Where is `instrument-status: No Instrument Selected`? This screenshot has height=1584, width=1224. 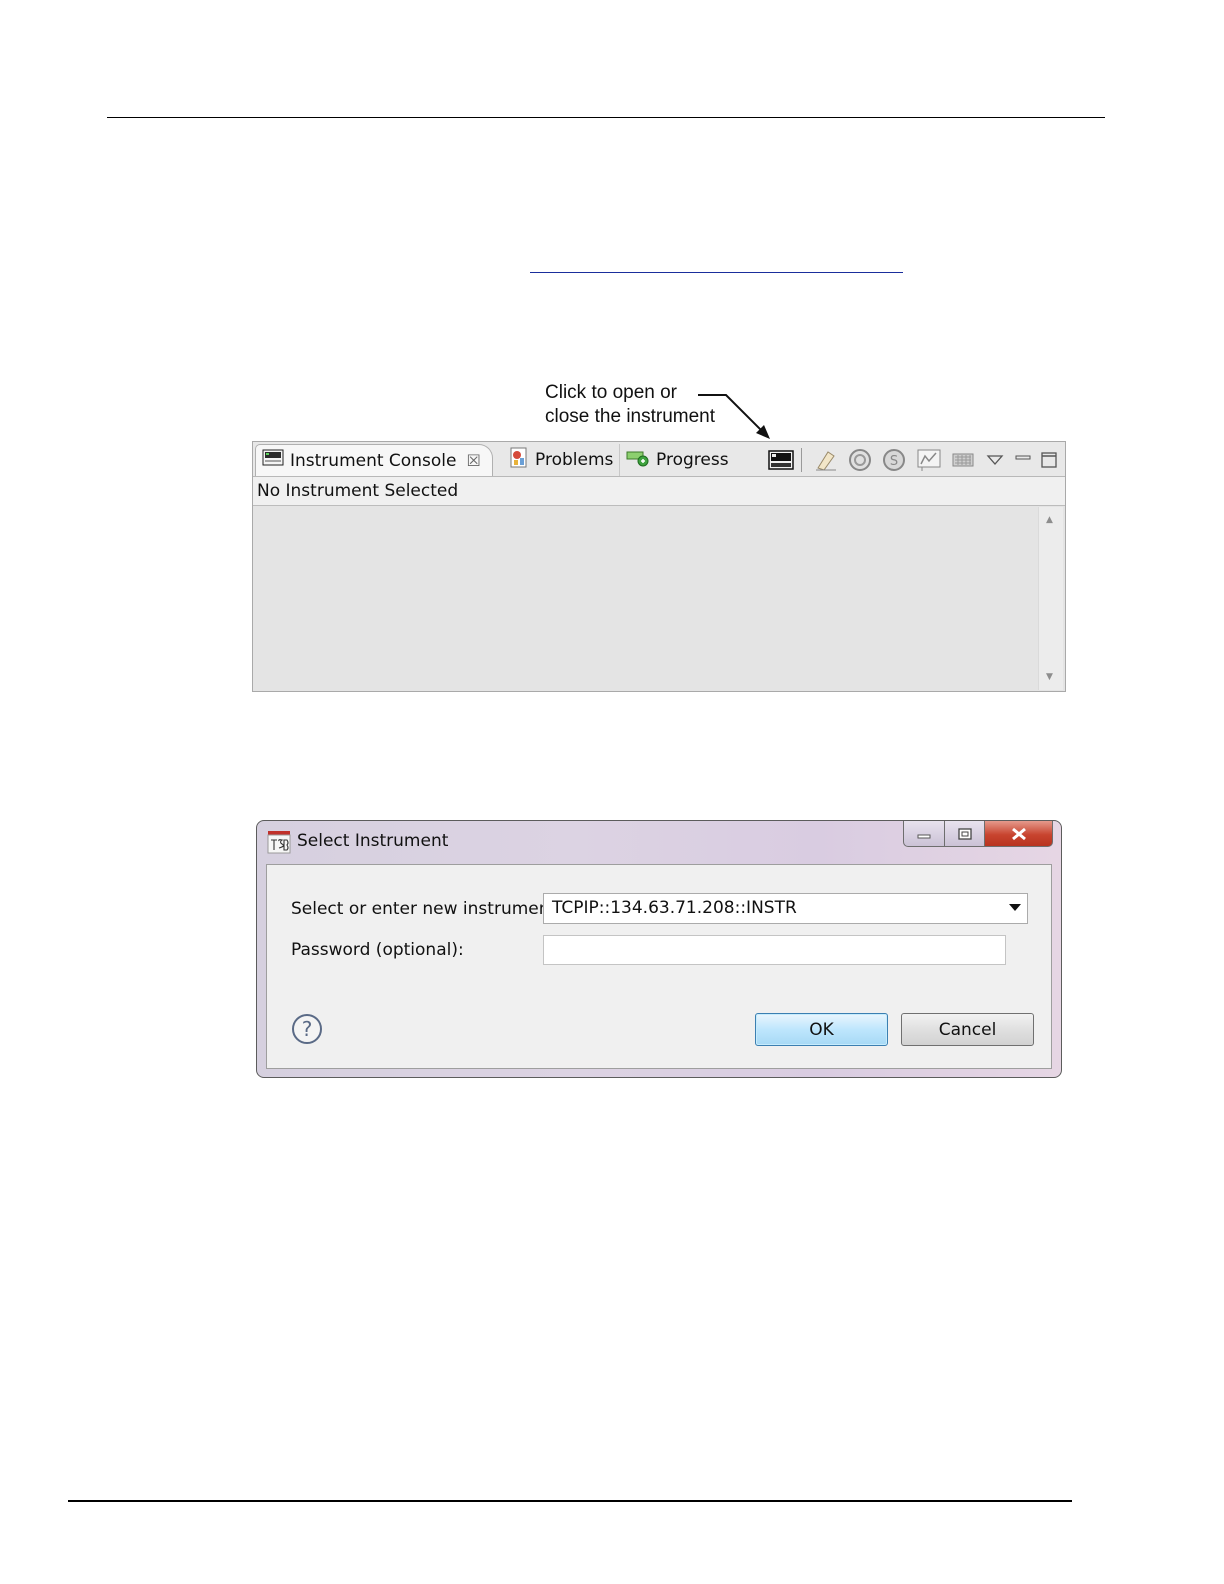
instrument-status: No Instrument Selected is located at coordinates (659, 491).